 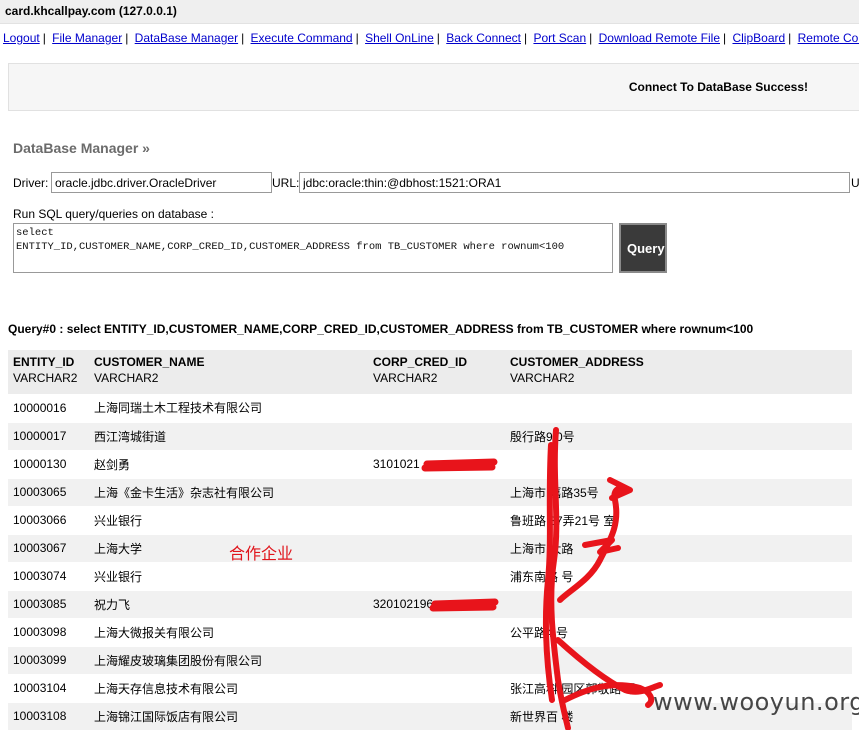 What do you see at coordinates (420, 362) in the screenshot?
I see `column-name: CORP_CRED_ID` at bounding box center [420, 362].